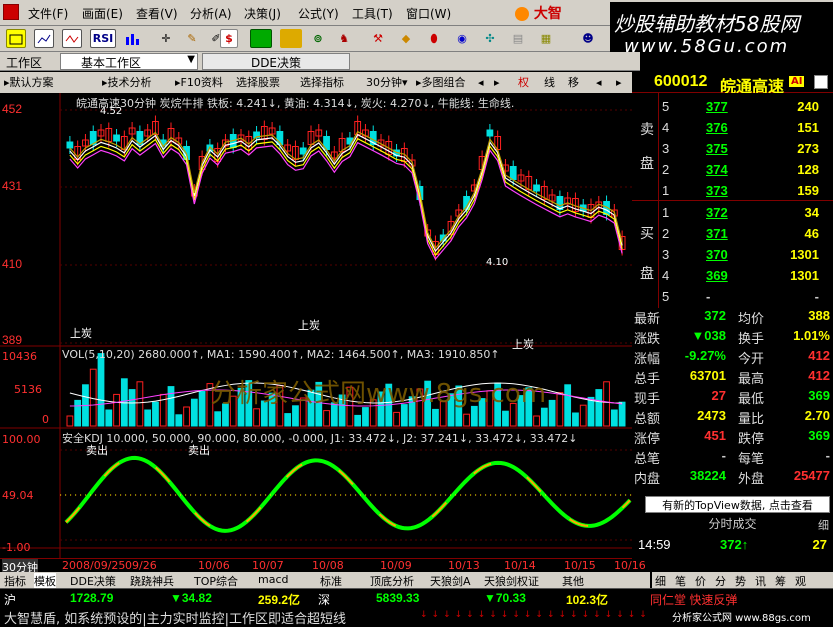 This screenshot has height=627, width=833. I want to click on bid-volume: 1301, so click(804, 275).